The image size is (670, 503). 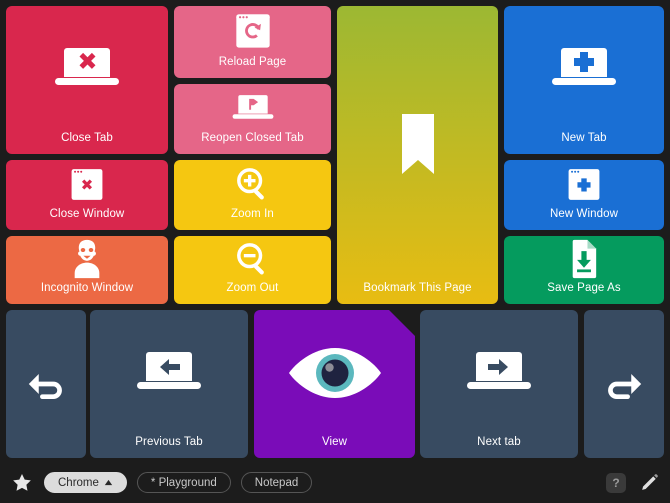 I want to click on tile-label: Bookmark This Page, so click(x=417, y=288).